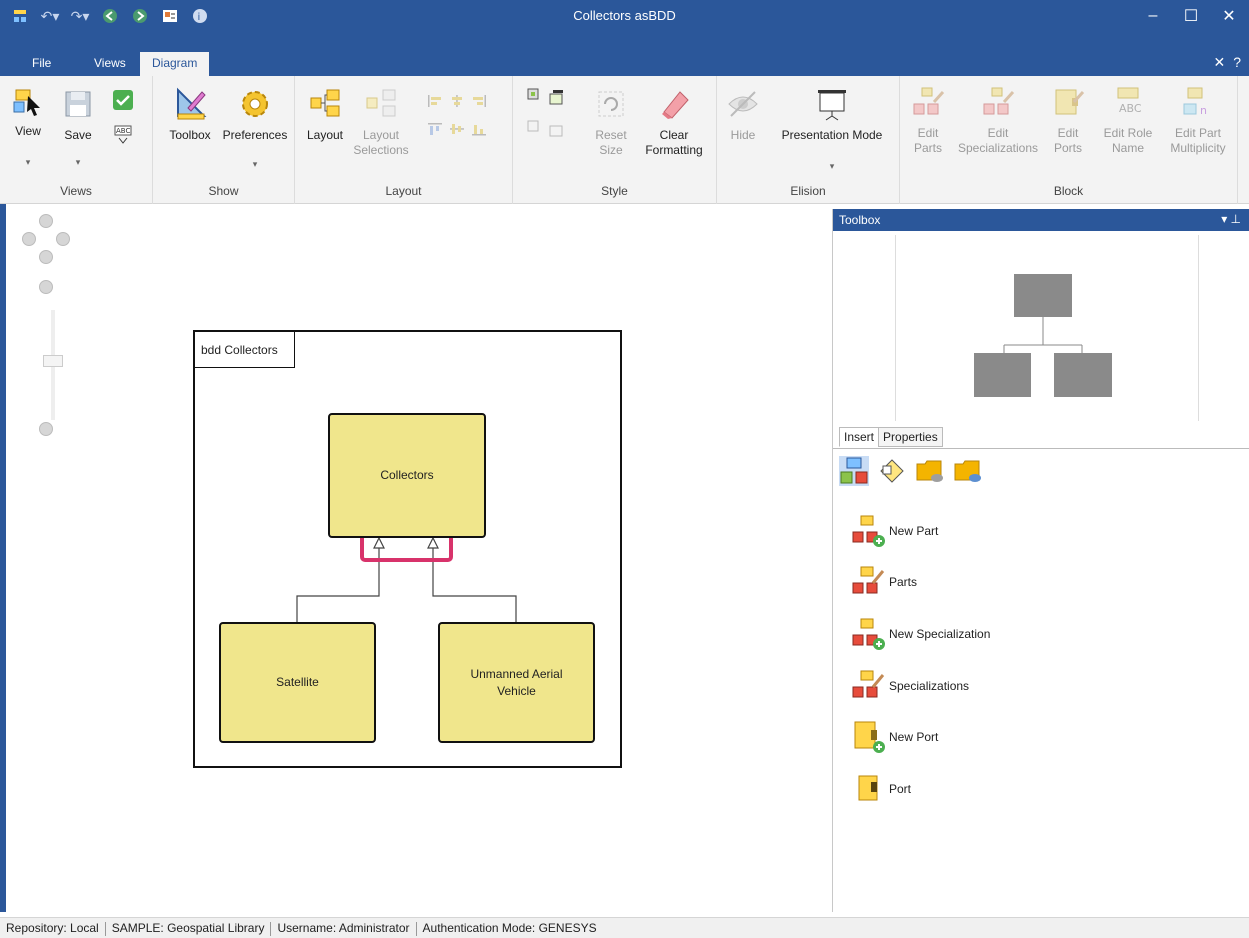  Describe the element at coordinates (611, 122) in the screenshot. I see `reset-size-button: Reset Size` at that location.